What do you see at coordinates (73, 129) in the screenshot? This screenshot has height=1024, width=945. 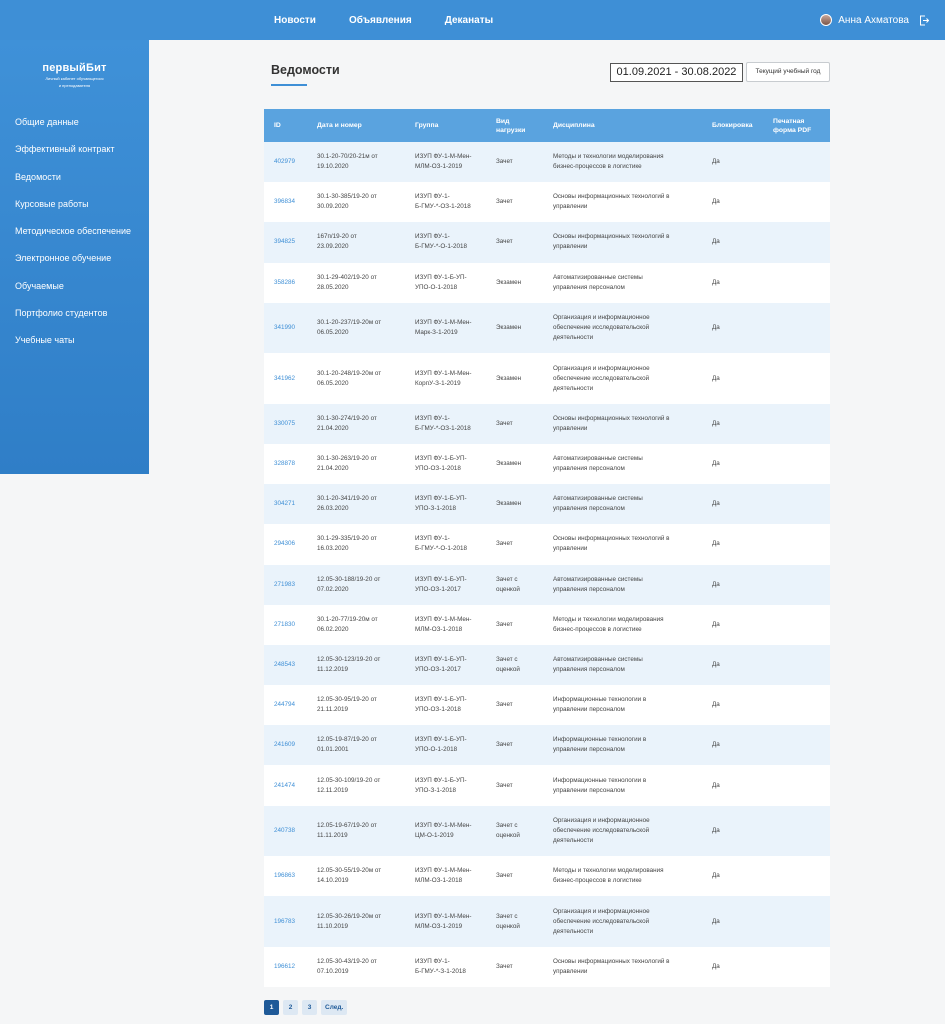 I see `sidebar-item-general: Общие данные` at bounding box center [73, 129].